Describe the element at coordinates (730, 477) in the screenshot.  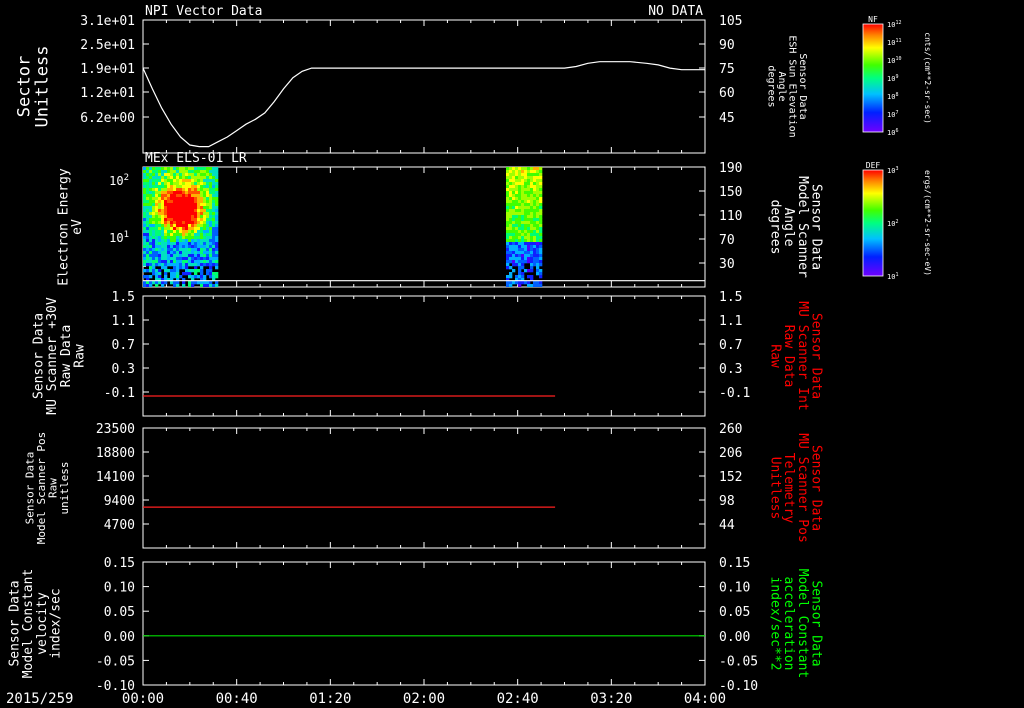
I see `y2-tick-label: 152` at that location.